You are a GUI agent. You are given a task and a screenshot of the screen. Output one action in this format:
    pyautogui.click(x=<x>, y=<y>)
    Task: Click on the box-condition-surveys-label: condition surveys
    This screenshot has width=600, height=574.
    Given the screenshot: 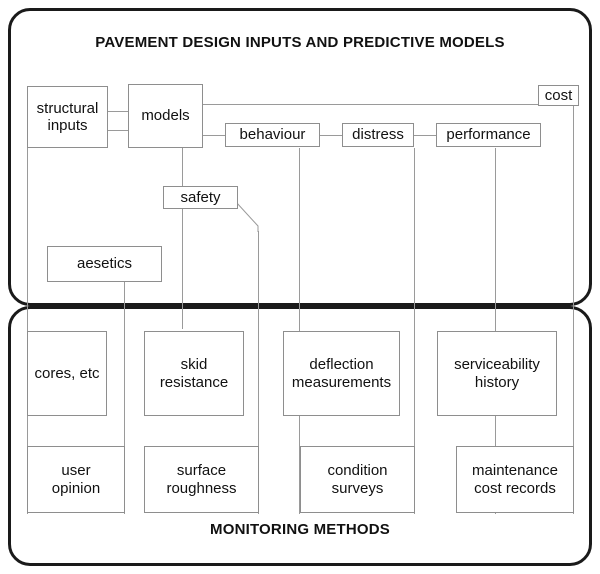 What is the action you would take?
    pyautogui.click(x=357, y=479)
    